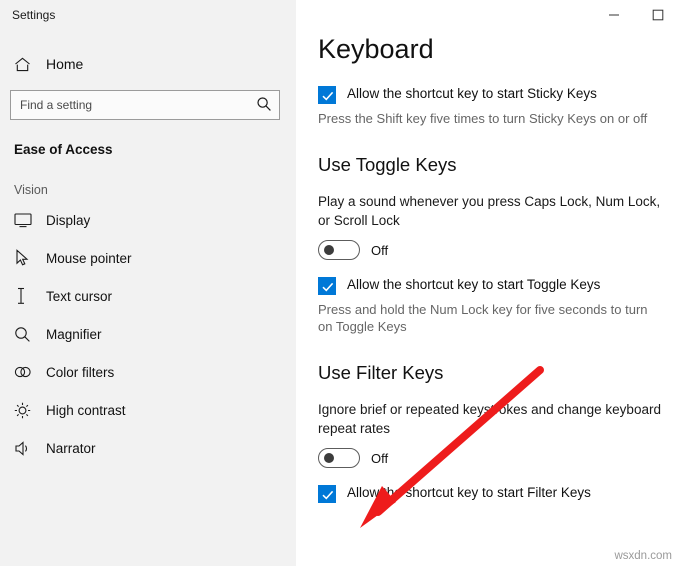  What do you see at coordinates (71, 448) in the screenshot?
I see `sidebar-item-label: Narrator` at bounding box center [71, 448].